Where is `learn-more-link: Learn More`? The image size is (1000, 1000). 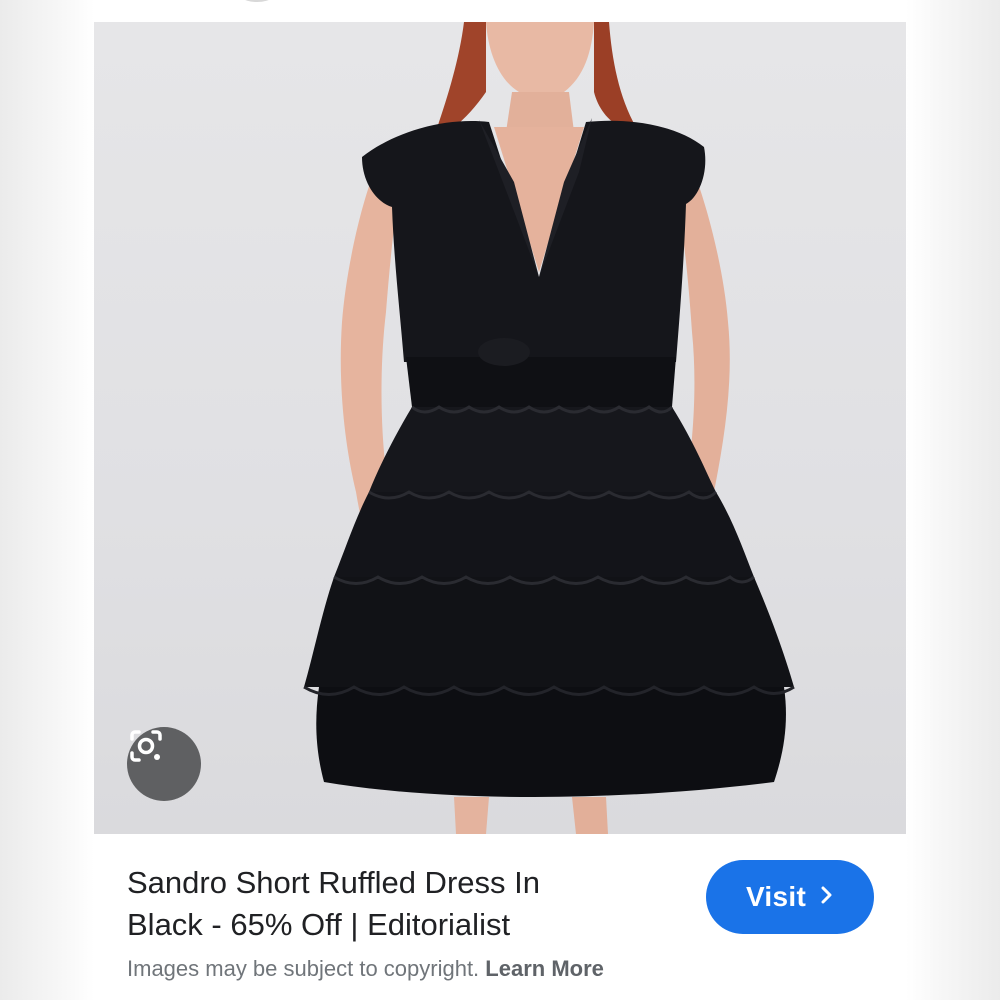
learn-more-link: Learn More is located at coordinates (544, 968).